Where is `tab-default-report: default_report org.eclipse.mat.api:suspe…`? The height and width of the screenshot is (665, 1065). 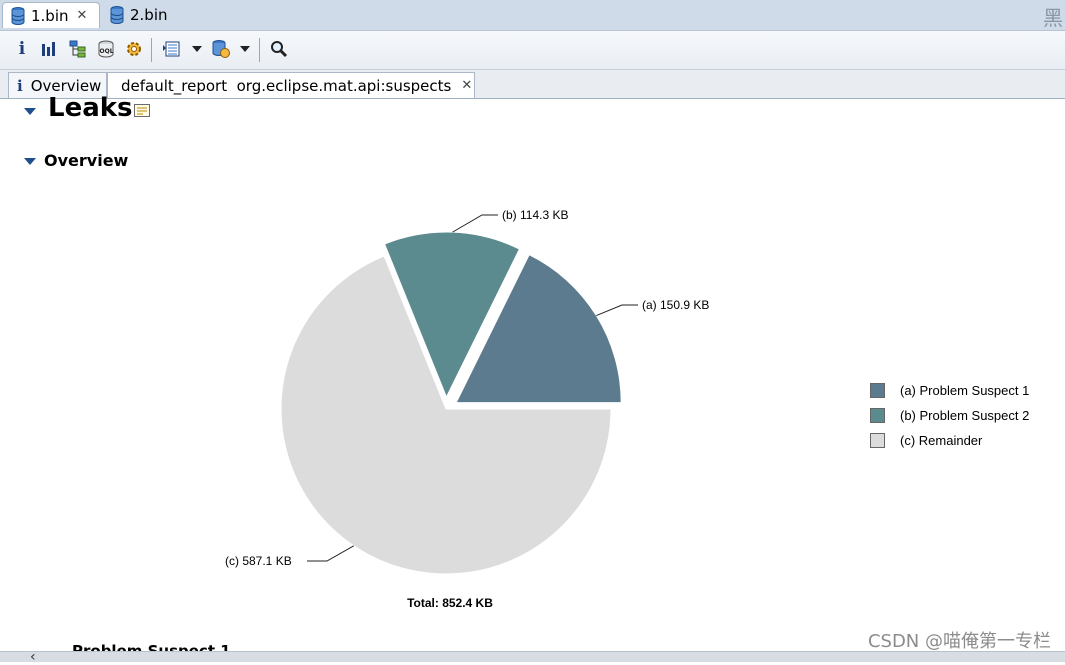 tab-default-report: default_report org.eclipse.mat.api:suspe… is located at coordinates (291, 85).